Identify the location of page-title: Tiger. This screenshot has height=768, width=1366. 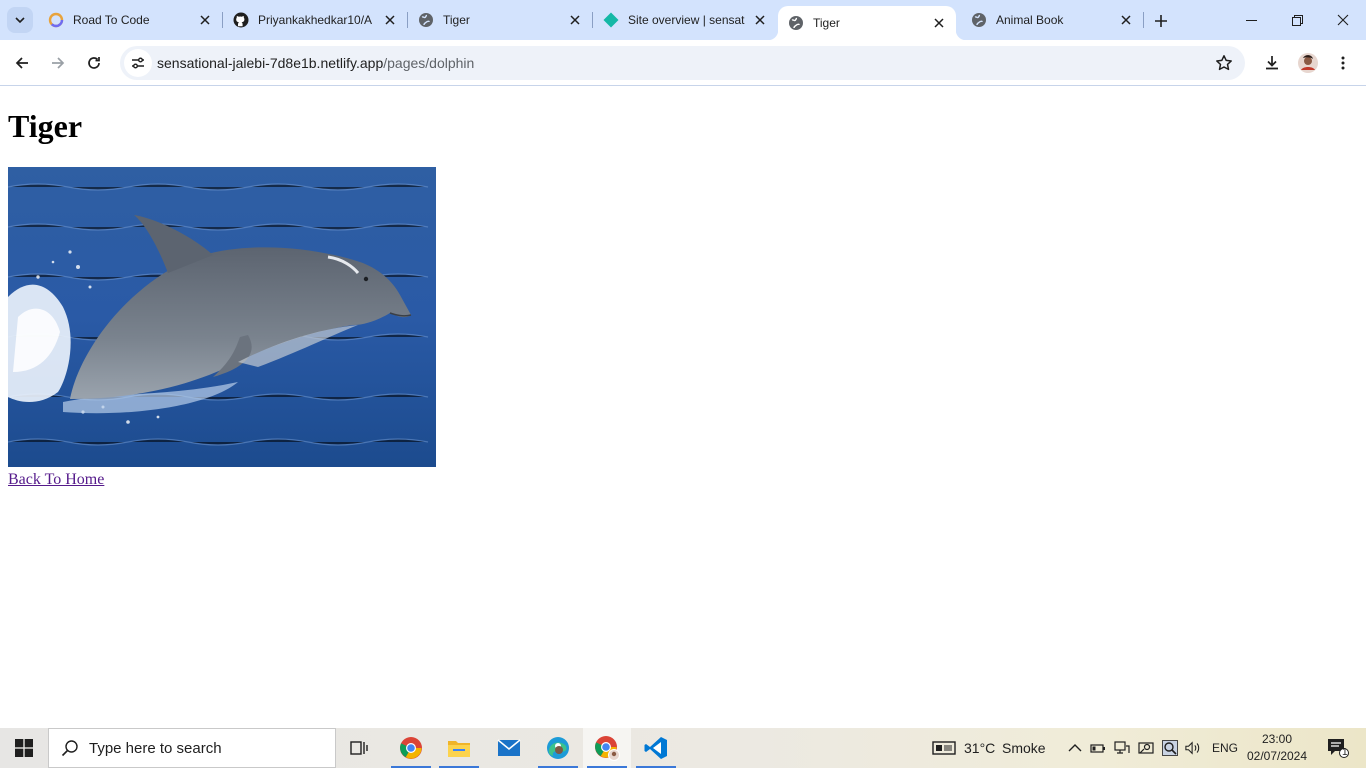
(45, 126).